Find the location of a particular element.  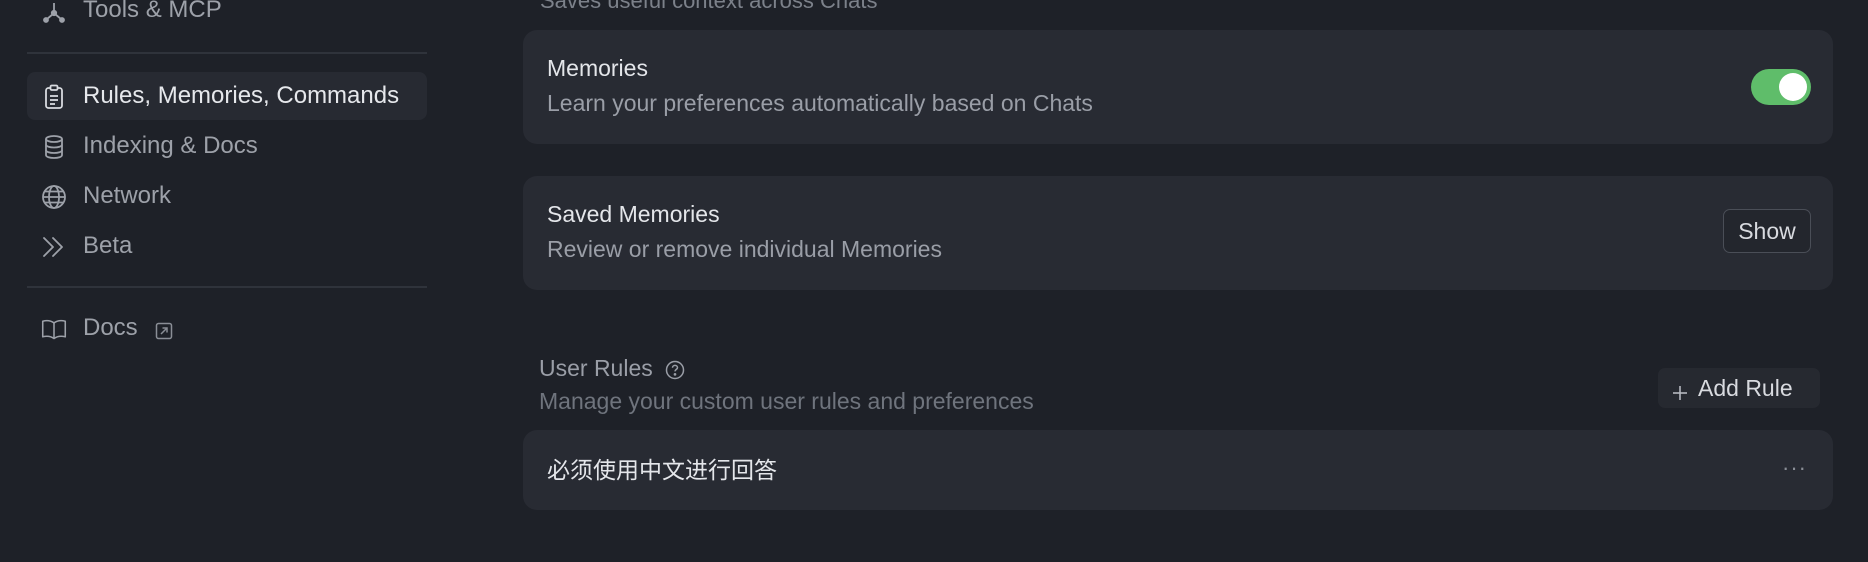

user-rule-text: 必须使用中文进行回答 is located at coordinates (662, 470).